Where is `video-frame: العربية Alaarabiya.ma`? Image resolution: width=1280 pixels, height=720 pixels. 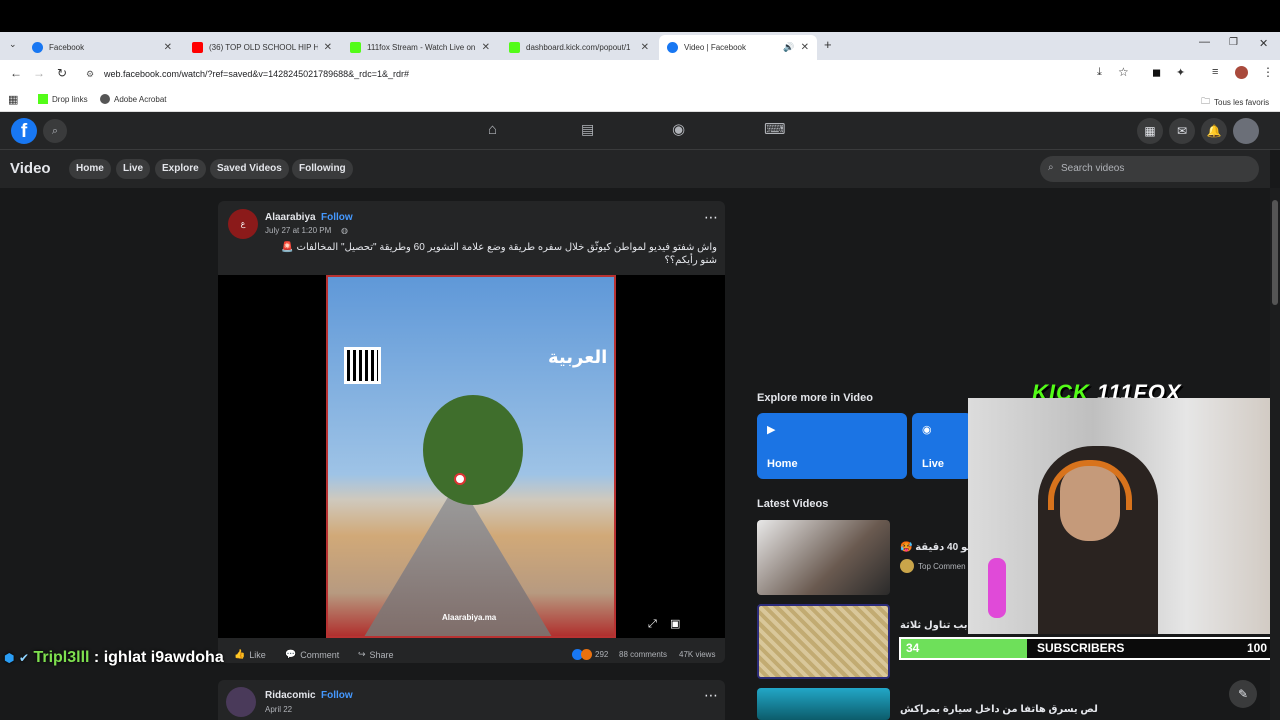
video-frame: العربية Alaarabiya.ma is located at coordinates (471, 456).